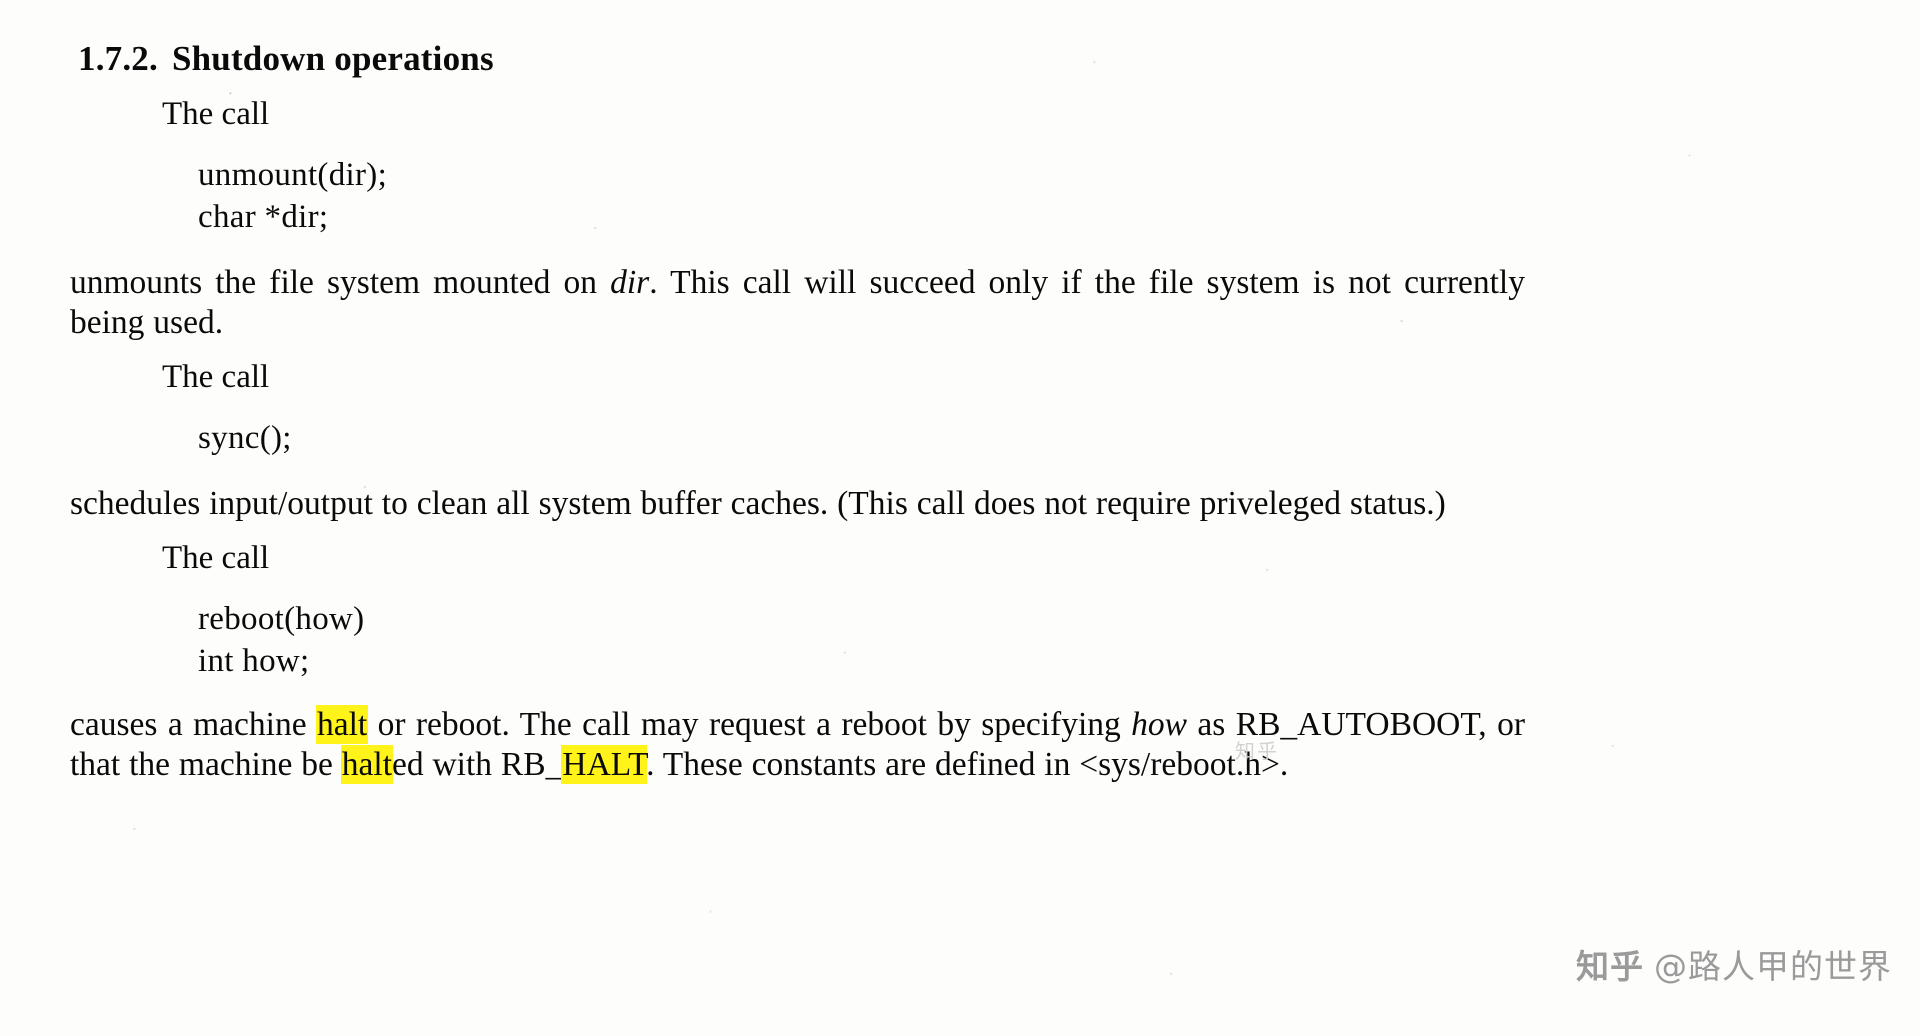 This screenshot has height=1036, width=1920. What do you see at coordinates (1257, 751) in the screenshot?
I see `watermark-faint: 知乎` at bounding box center [1257, 751].